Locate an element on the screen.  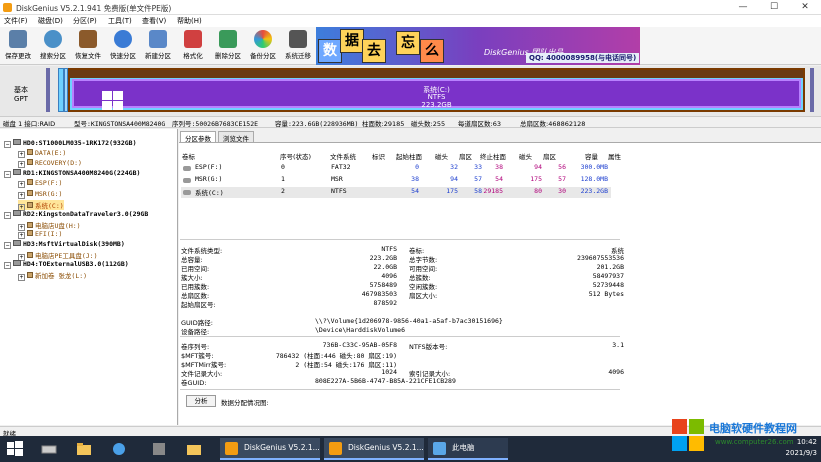
tool-icon is located at coordinates (159, 449).